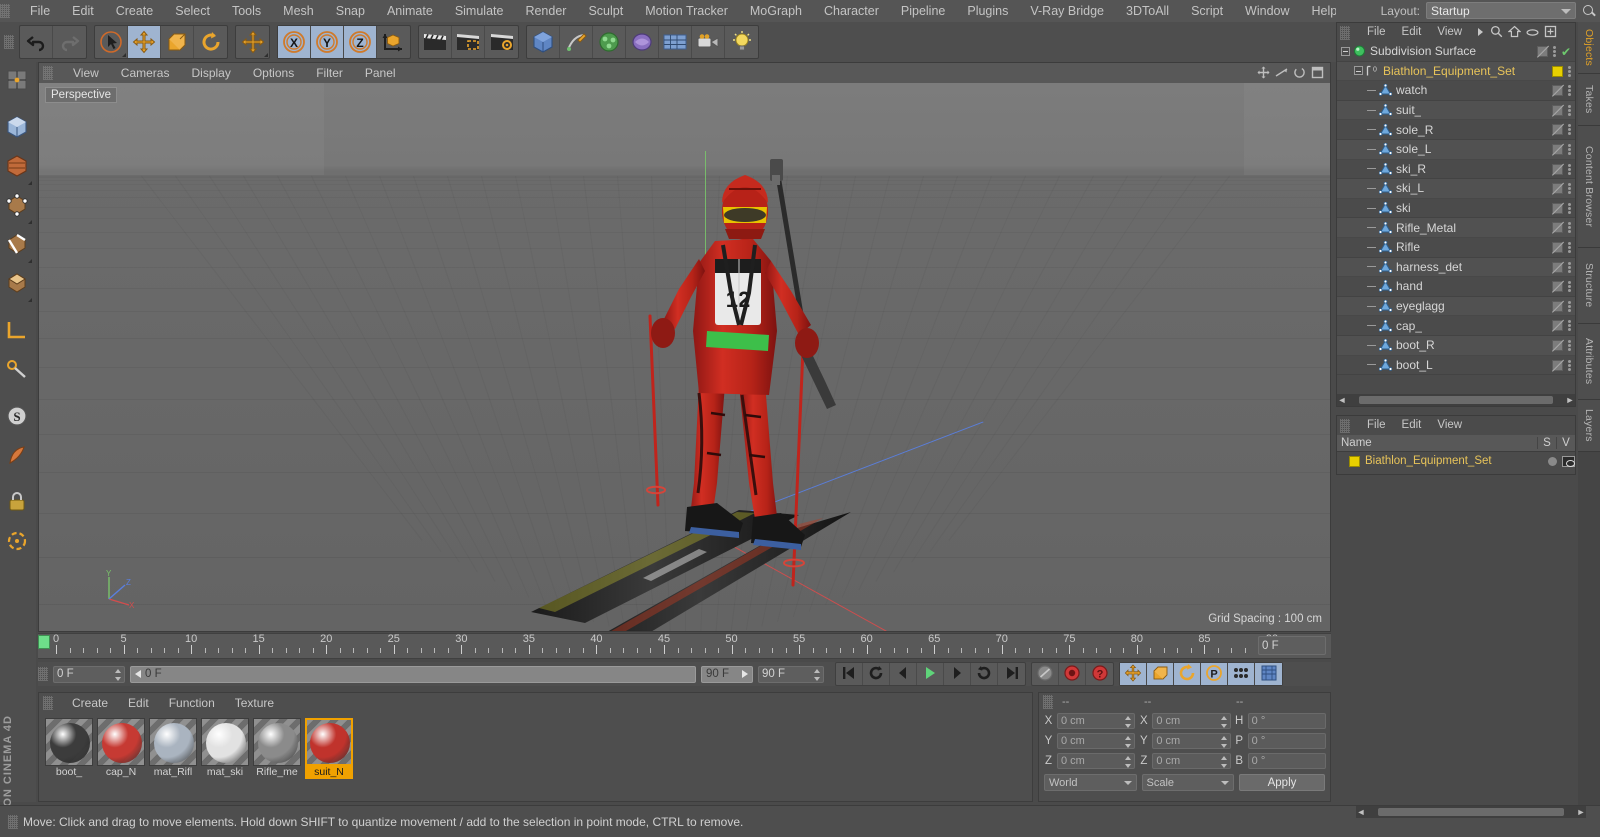  What do you see at coordinates (329, 73) in the screenshot?
I see `viewport-menu-filter: Filter` at bounding box center [329, 73].